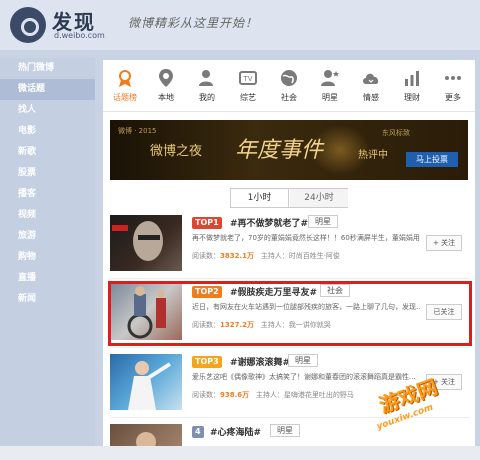  What do you see at coordinates (330, 78) in the screenshot?
I see `star-icon` at bounding box center [330, 78].